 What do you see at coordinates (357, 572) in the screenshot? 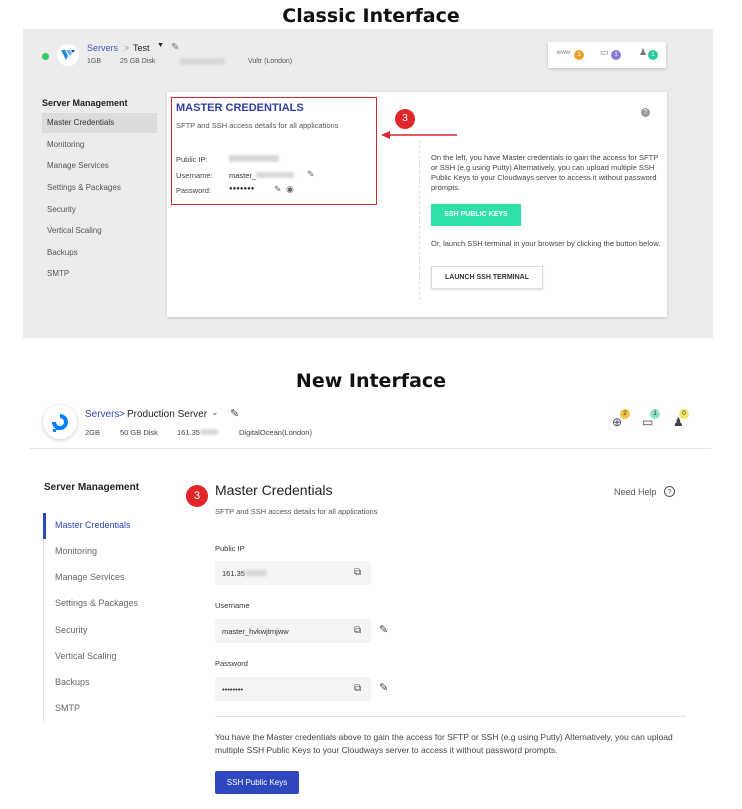
I see `copy-public-ip-icon: ⧉` at bounding box center [357, 572].